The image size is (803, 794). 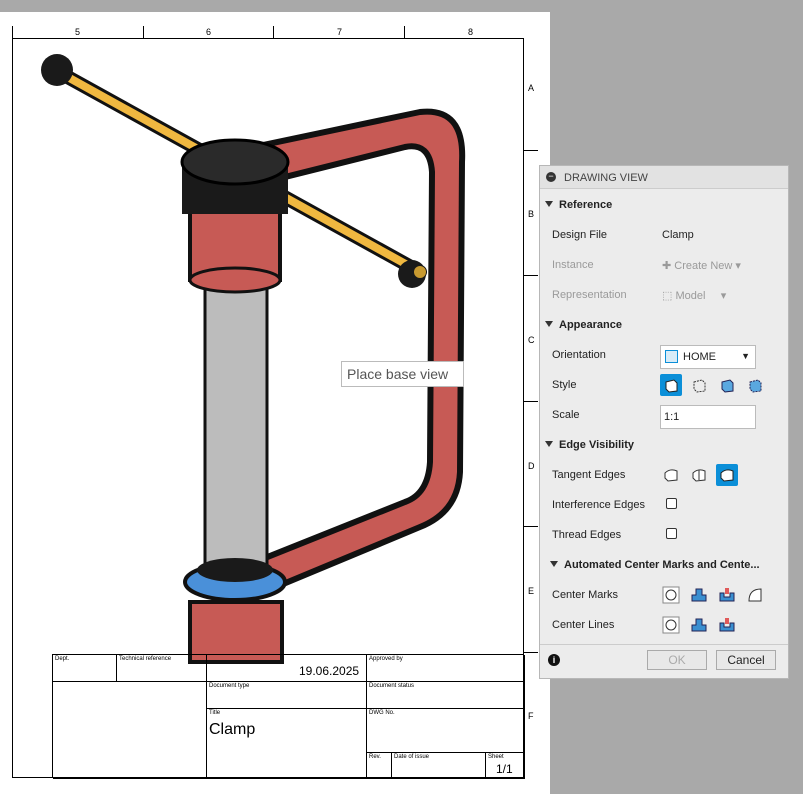 I want to click on doc-type-label: Document type, so click(x=229, y=686).